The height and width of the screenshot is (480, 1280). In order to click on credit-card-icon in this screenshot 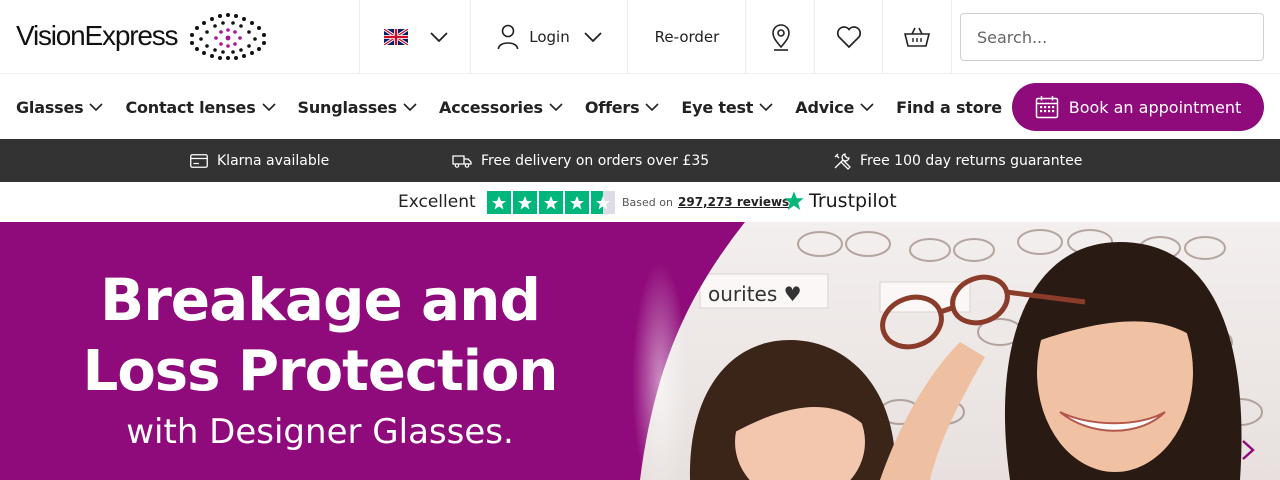, I will do `click(199, 160)`.